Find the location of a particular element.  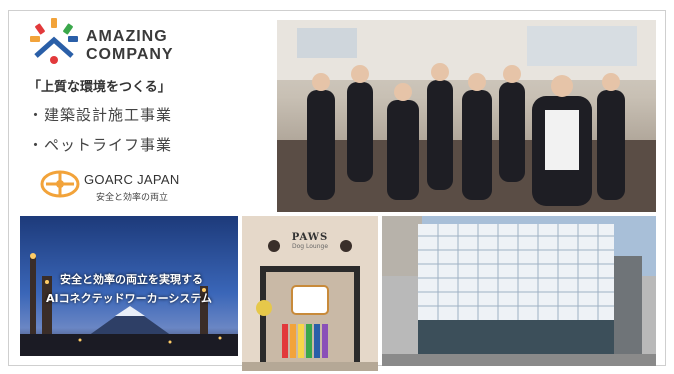

goarc-subtitle: 安全と効率の両立 is located at coordinates (132, 198).